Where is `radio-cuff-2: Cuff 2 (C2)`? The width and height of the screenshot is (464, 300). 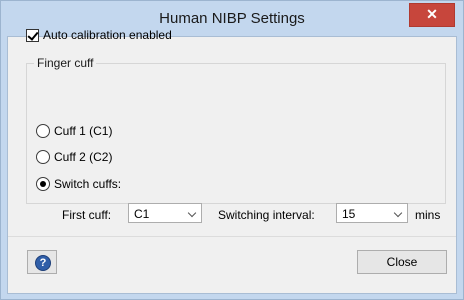
radio-cuff-2: Cuff 2 (C2) is located at coordinates (74, 157).